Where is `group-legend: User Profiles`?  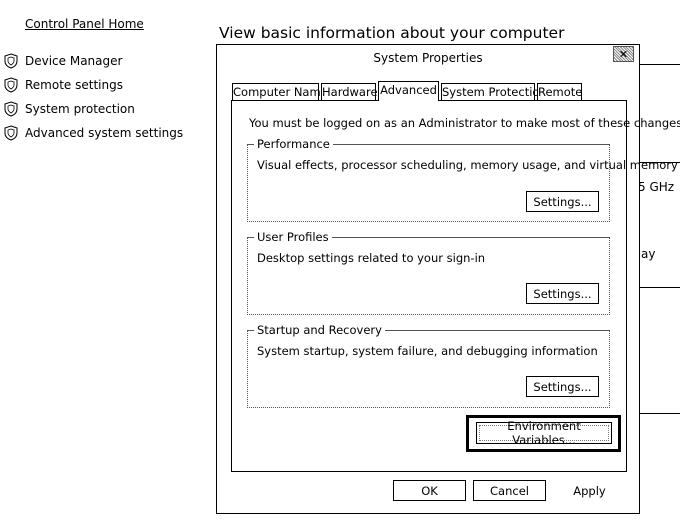 group-legend: User Profiles is located at coordinates (293, 237).